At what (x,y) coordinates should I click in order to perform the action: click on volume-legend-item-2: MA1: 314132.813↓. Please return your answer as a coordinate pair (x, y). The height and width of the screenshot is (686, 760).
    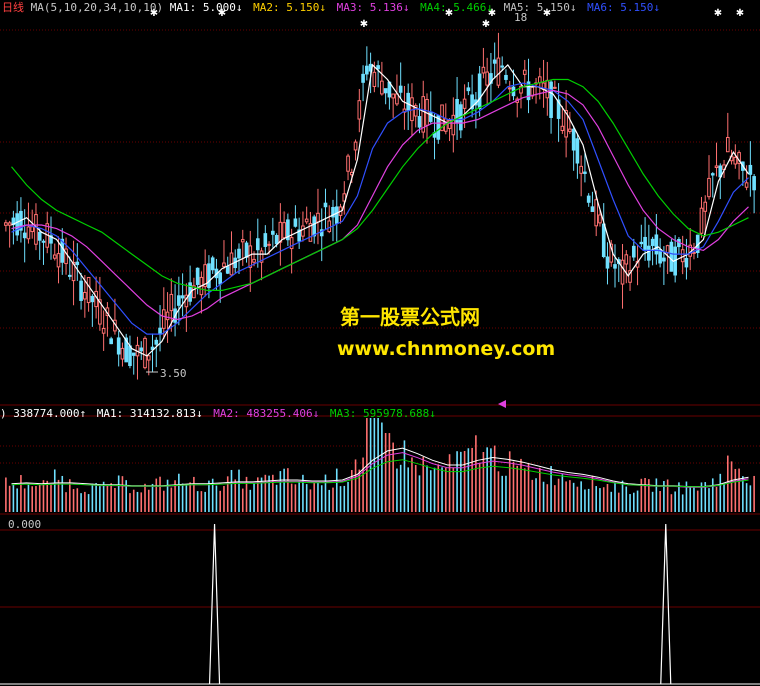
    Looking at the image, I should click on (146, 413).